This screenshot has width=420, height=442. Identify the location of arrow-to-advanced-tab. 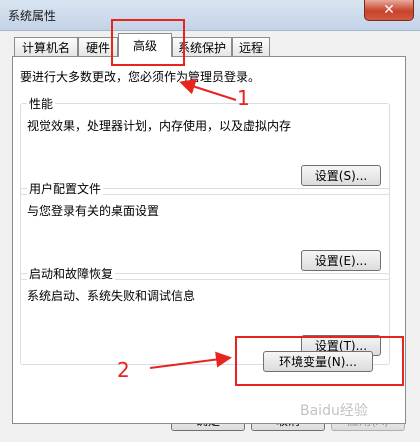
(208, 90).